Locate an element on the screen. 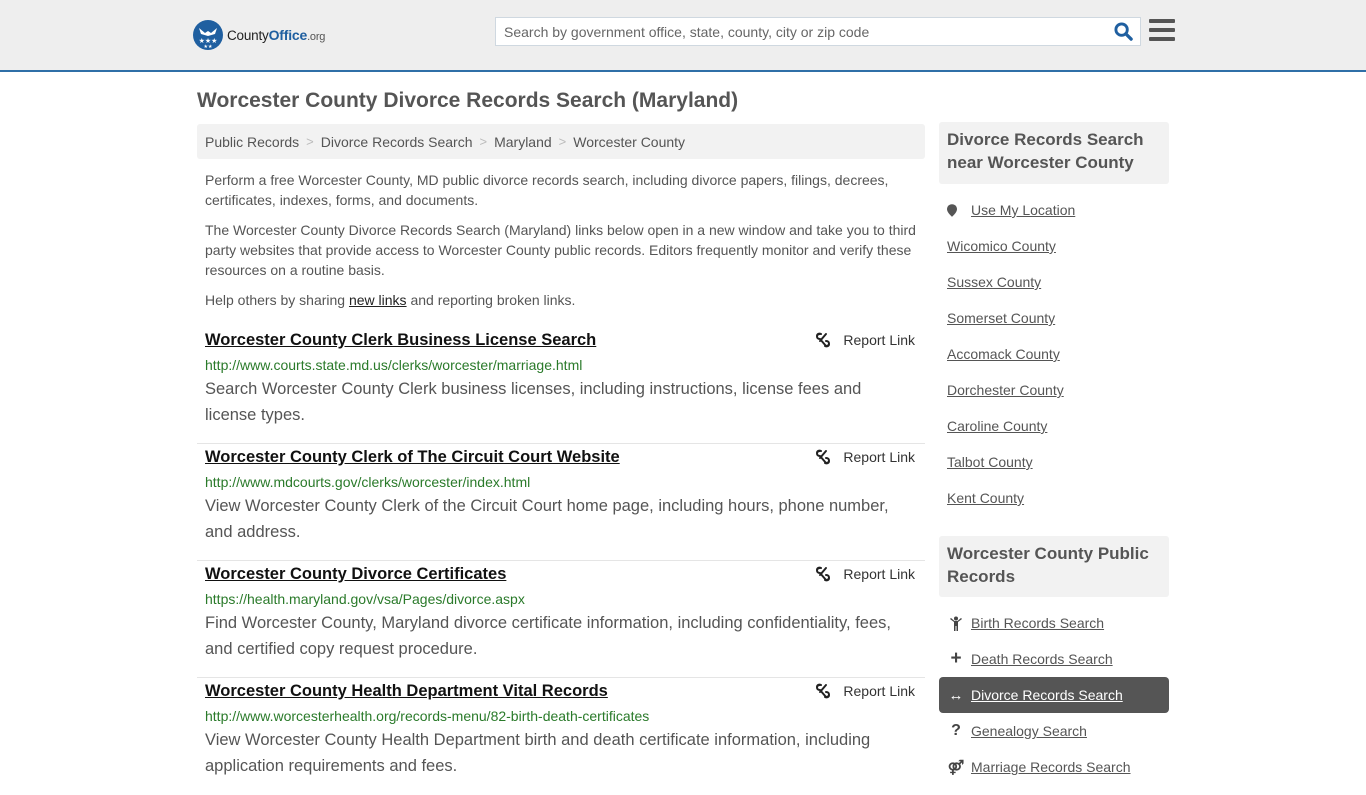  genealogy-link: Genealogy Search is located at coordinates (1029, 731).